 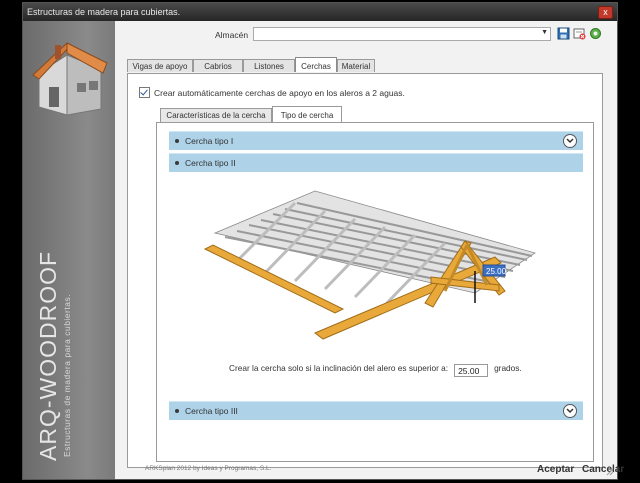 What do you see at coordinates (555, 469) in the screenshot?
I see `accept-button: Aceptar` at bounding box center [555, 469].